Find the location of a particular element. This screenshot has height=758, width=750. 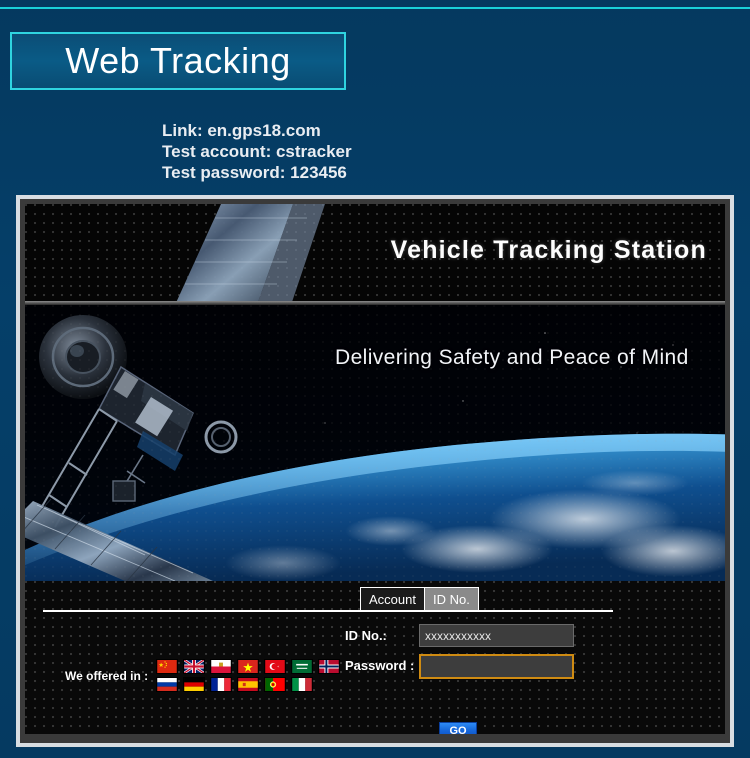

id-no-row: ID No.: is located at coordinates (459, 635).